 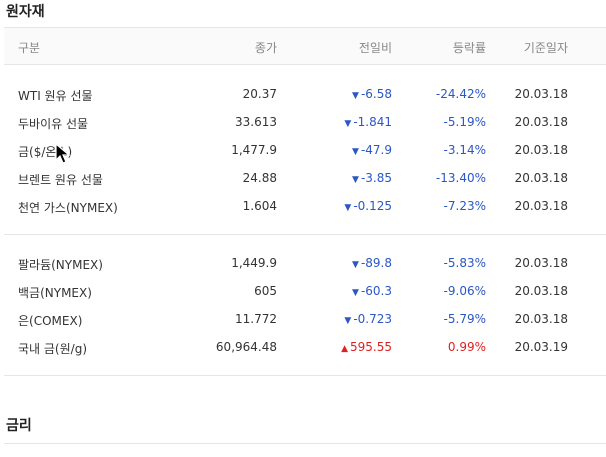 I want to click on item-name-link: 팔라듐(NYMEX), so click(x=60, y=264).